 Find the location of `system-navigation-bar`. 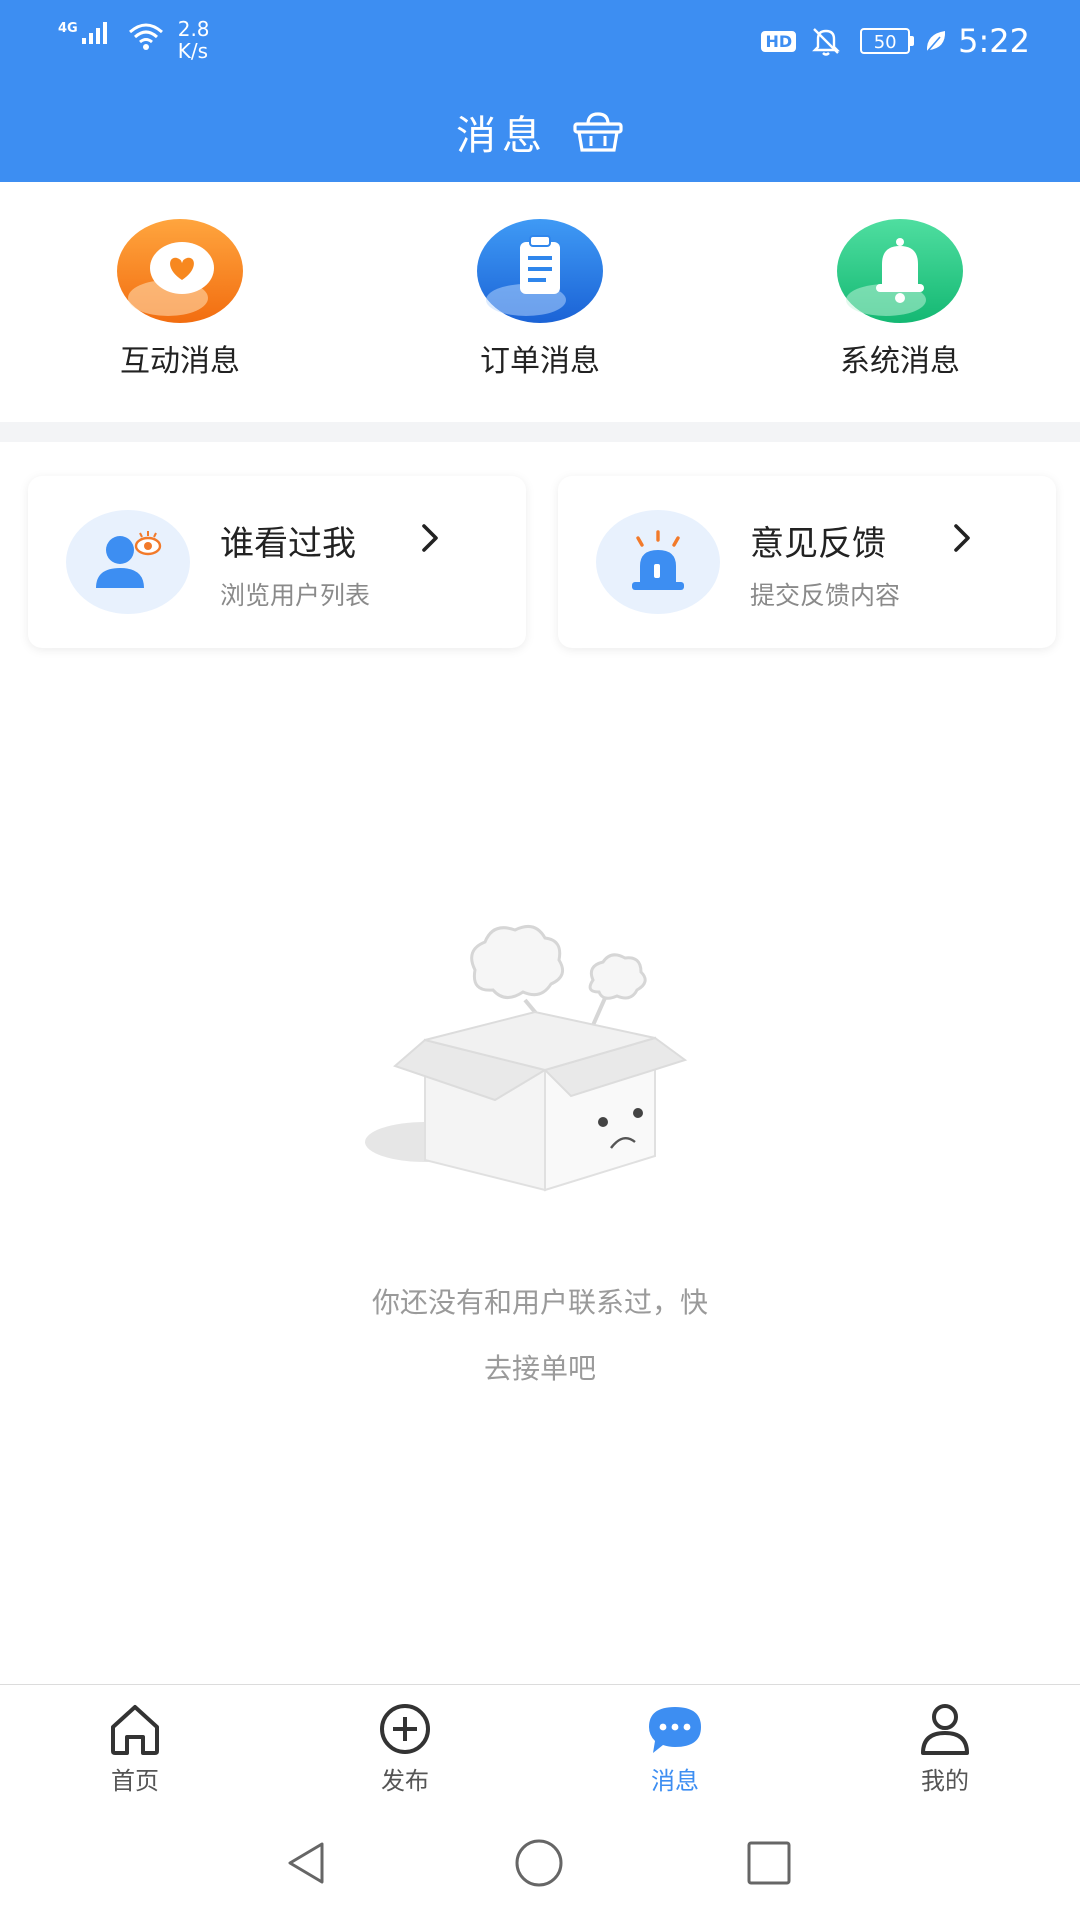

system-navigation-bar is located at coordinates (540, 1867).